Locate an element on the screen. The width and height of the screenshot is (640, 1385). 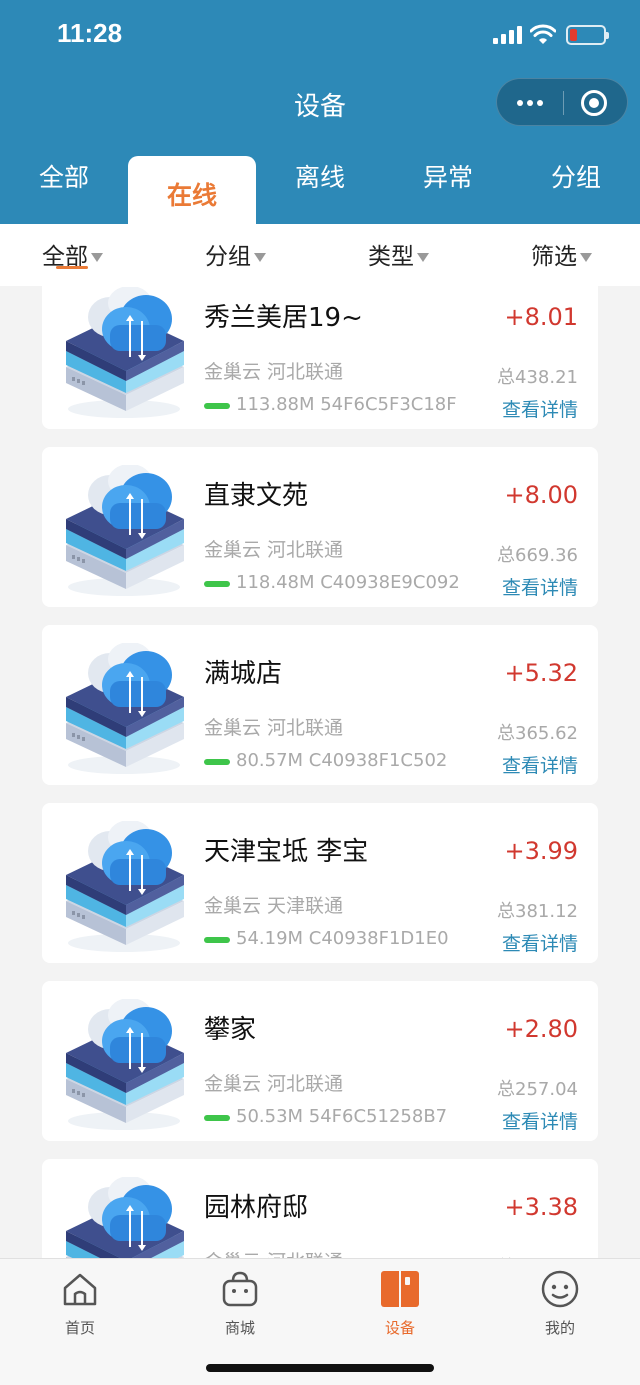
device-earning: +3.99 is located at coordinates (541, 851).